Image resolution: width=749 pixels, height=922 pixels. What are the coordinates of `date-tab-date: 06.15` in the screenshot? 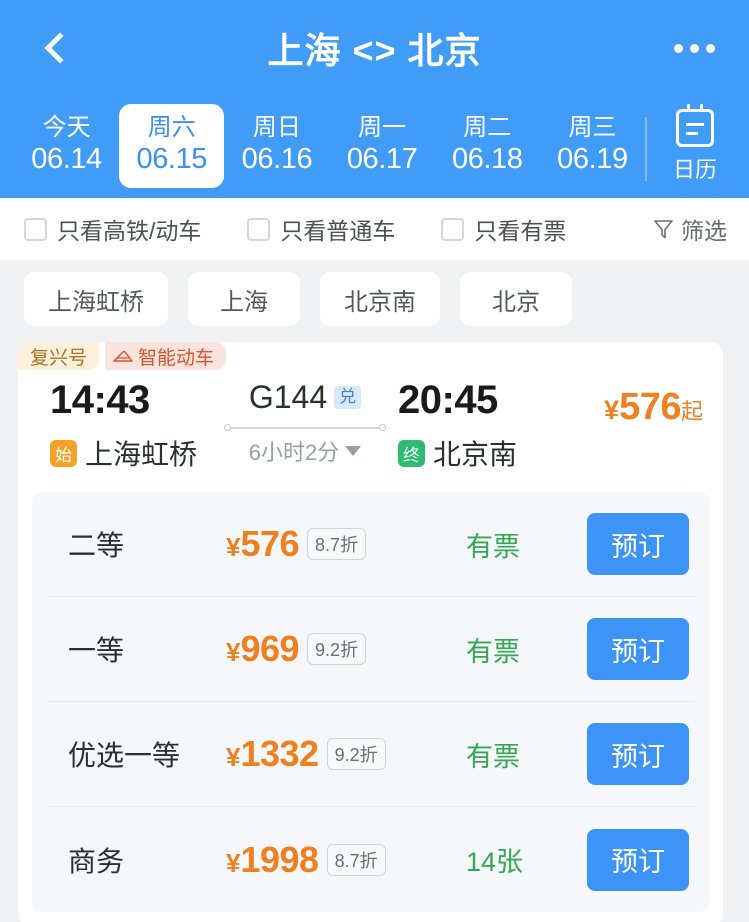 It's located at (172, 158).